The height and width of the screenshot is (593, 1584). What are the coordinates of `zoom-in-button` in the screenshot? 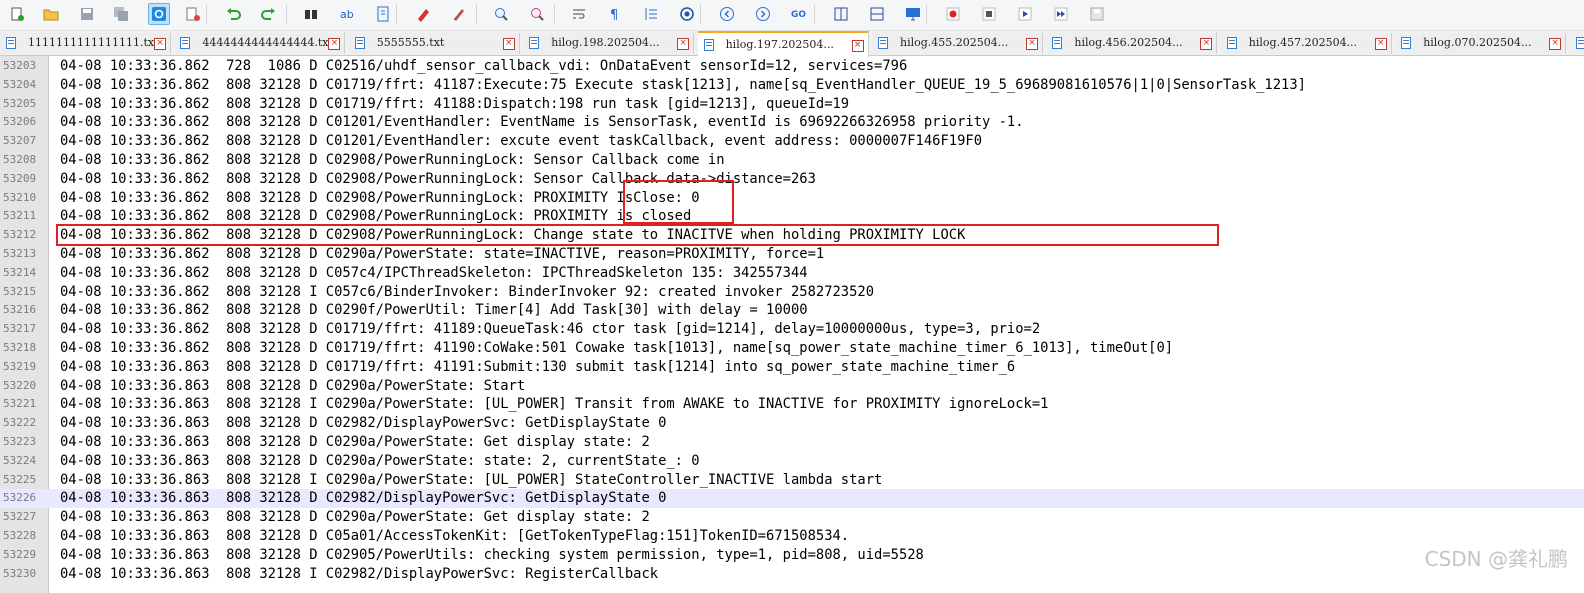 It's located at (501, 14).